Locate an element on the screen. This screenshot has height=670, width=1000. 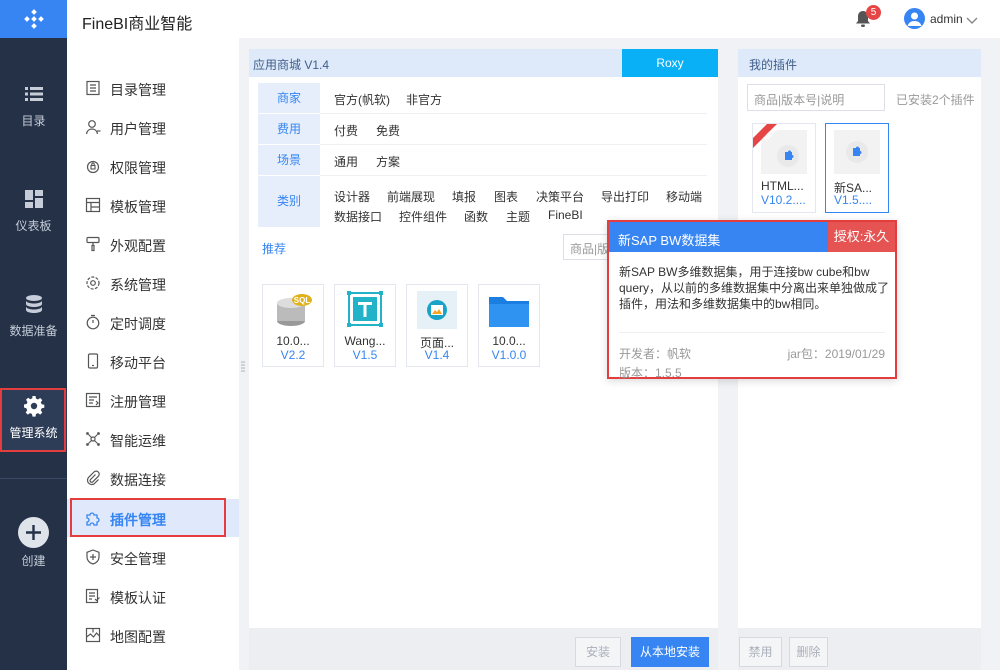
sidebar-item-mobile: 移动平台 is located at coordinates (153, 361).